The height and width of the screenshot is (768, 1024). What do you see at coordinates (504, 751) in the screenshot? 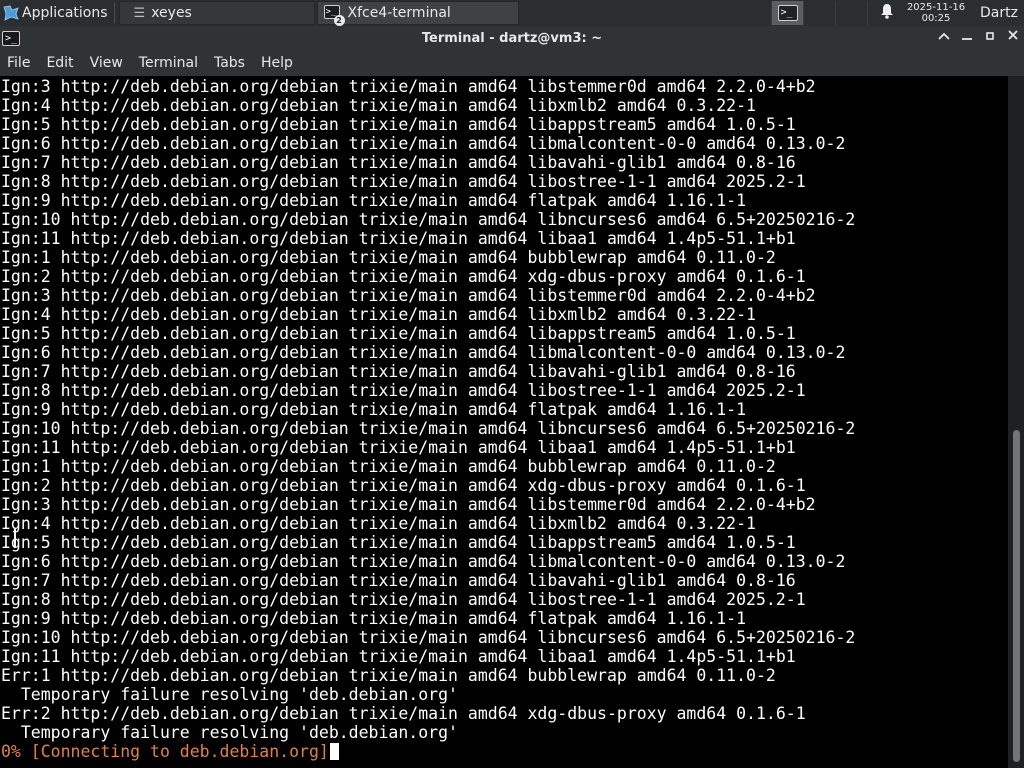
I see `terminal-progress-line: 0% [Connecting to deb.debian.org]` at bounding box center [504, 751].